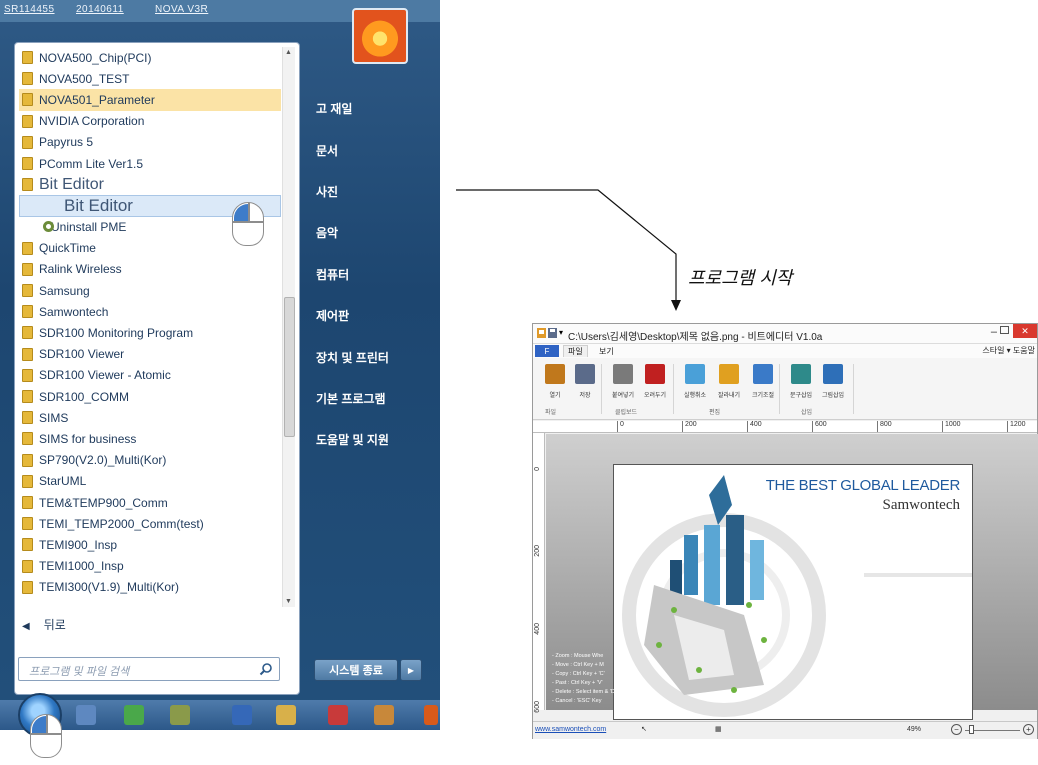  I want to click on vertical-ruler: 0 200 400 600, so click(539, 573).